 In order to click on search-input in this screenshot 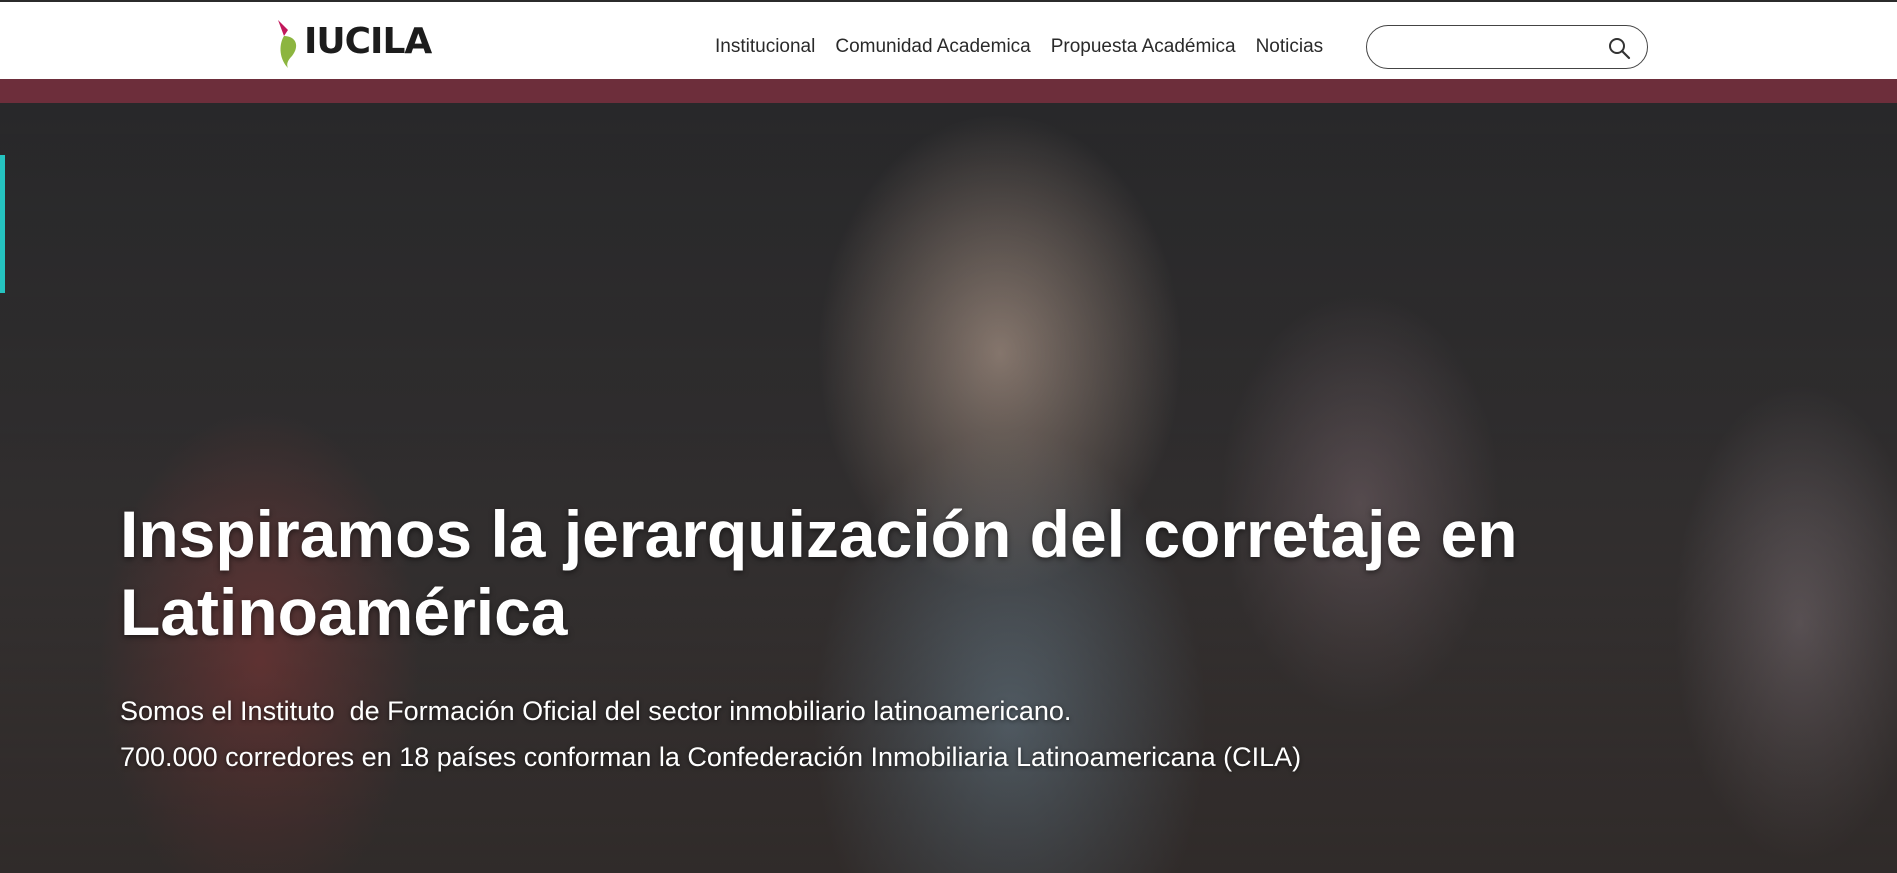, I will do `click(1493, 47)`.